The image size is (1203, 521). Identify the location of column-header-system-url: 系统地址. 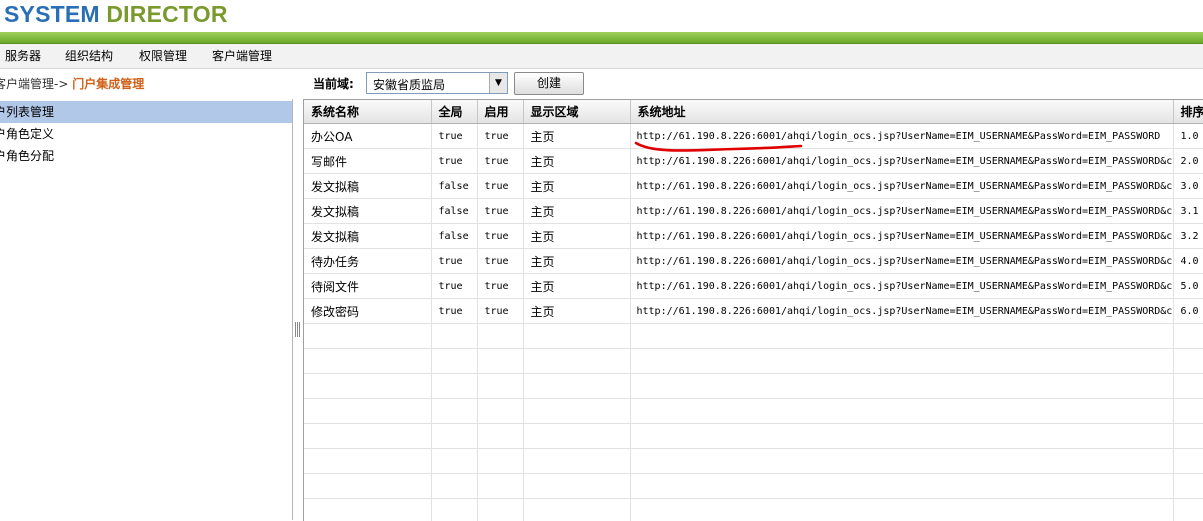
(901, 112).